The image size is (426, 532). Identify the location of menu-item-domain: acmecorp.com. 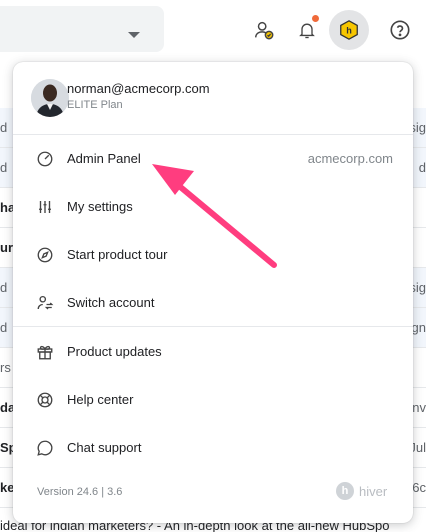
(350, 158).